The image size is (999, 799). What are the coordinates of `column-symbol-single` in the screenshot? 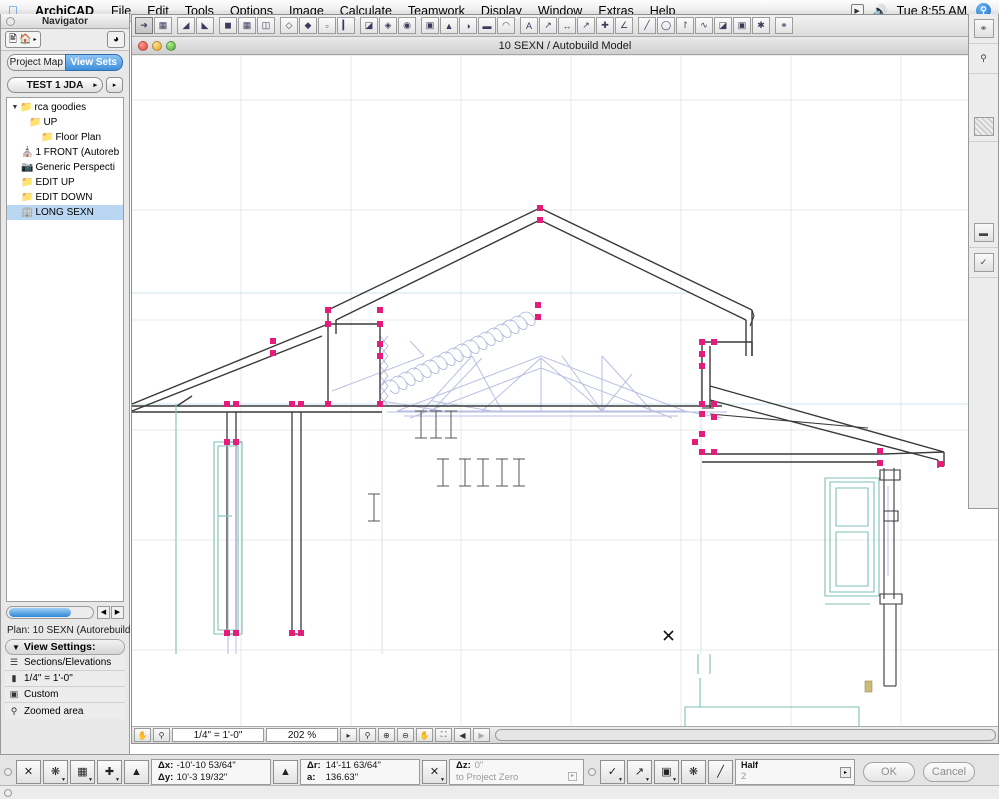 It's located at (374, 507).